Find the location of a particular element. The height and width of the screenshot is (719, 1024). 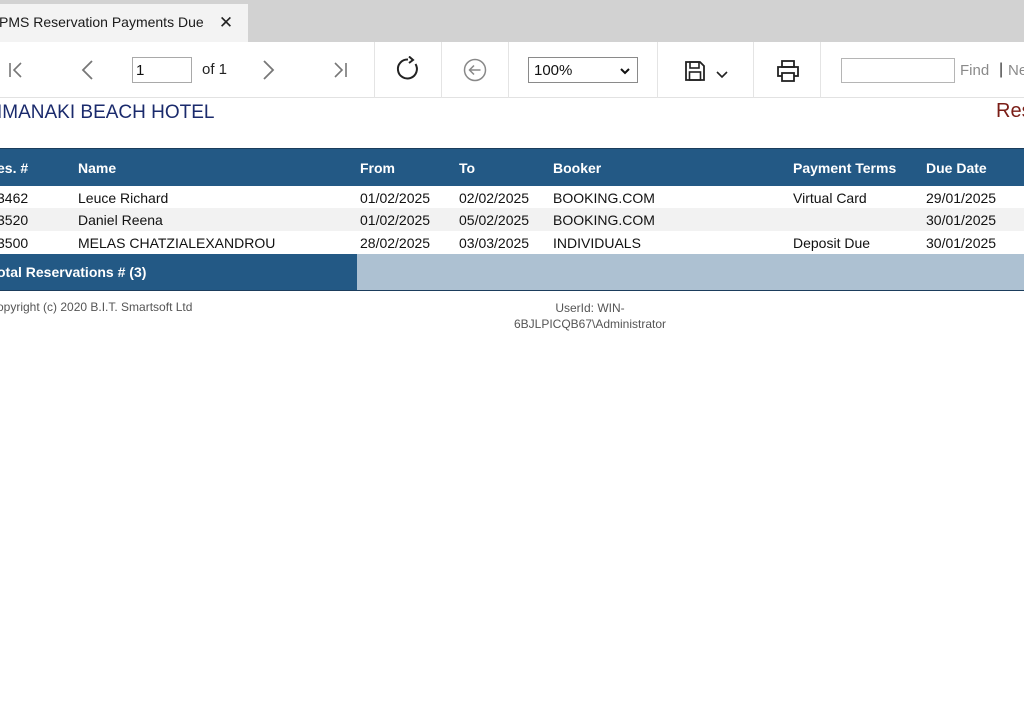

refresh-icon is located at coordinates (408, 69).